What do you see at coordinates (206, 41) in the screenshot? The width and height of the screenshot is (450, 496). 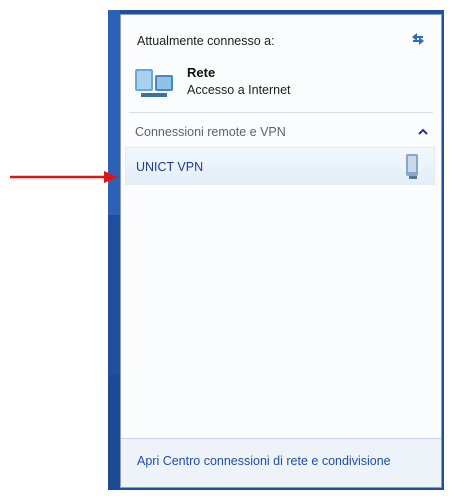 I see `connected-label: Attualmente connesso a:` at bounding box center [206, 41].